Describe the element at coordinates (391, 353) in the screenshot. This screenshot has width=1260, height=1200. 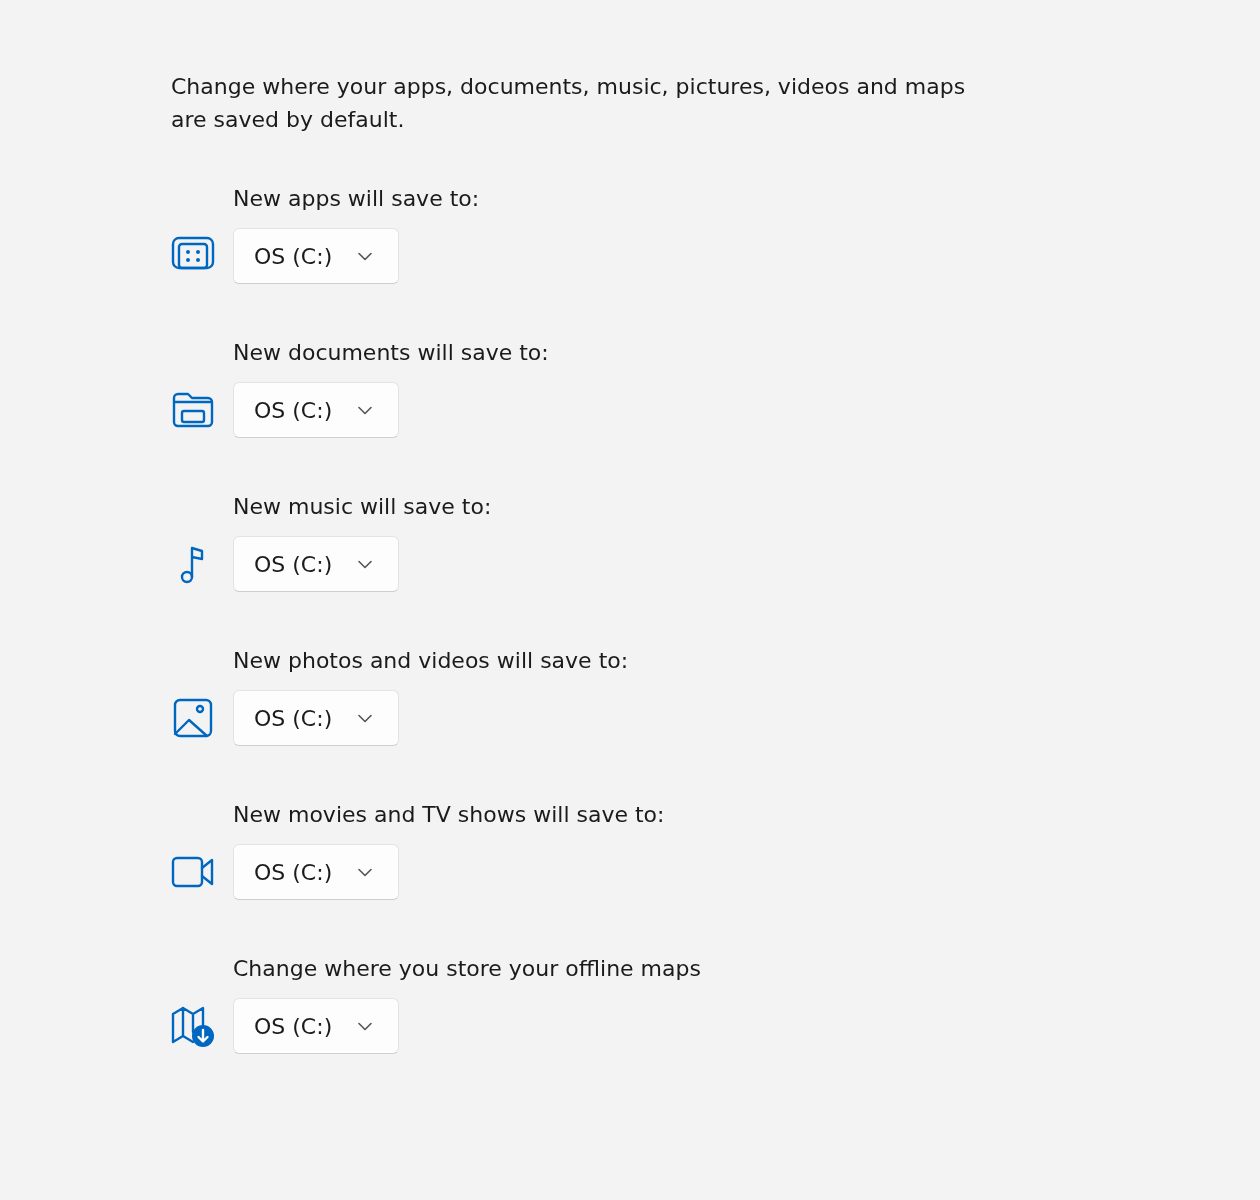
I see `setting-label: New documents will save to:` at that location.